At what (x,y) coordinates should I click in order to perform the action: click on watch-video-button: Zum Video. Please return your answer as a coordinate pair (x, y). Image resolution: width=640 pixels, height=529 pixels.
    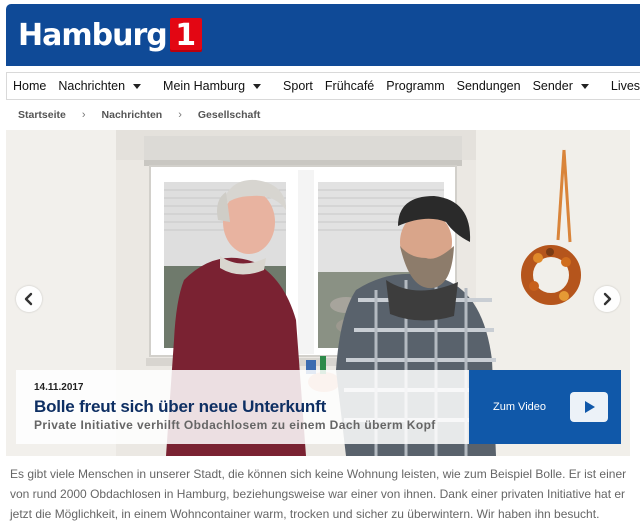
    Looking at the image, I should click on (545, 407).